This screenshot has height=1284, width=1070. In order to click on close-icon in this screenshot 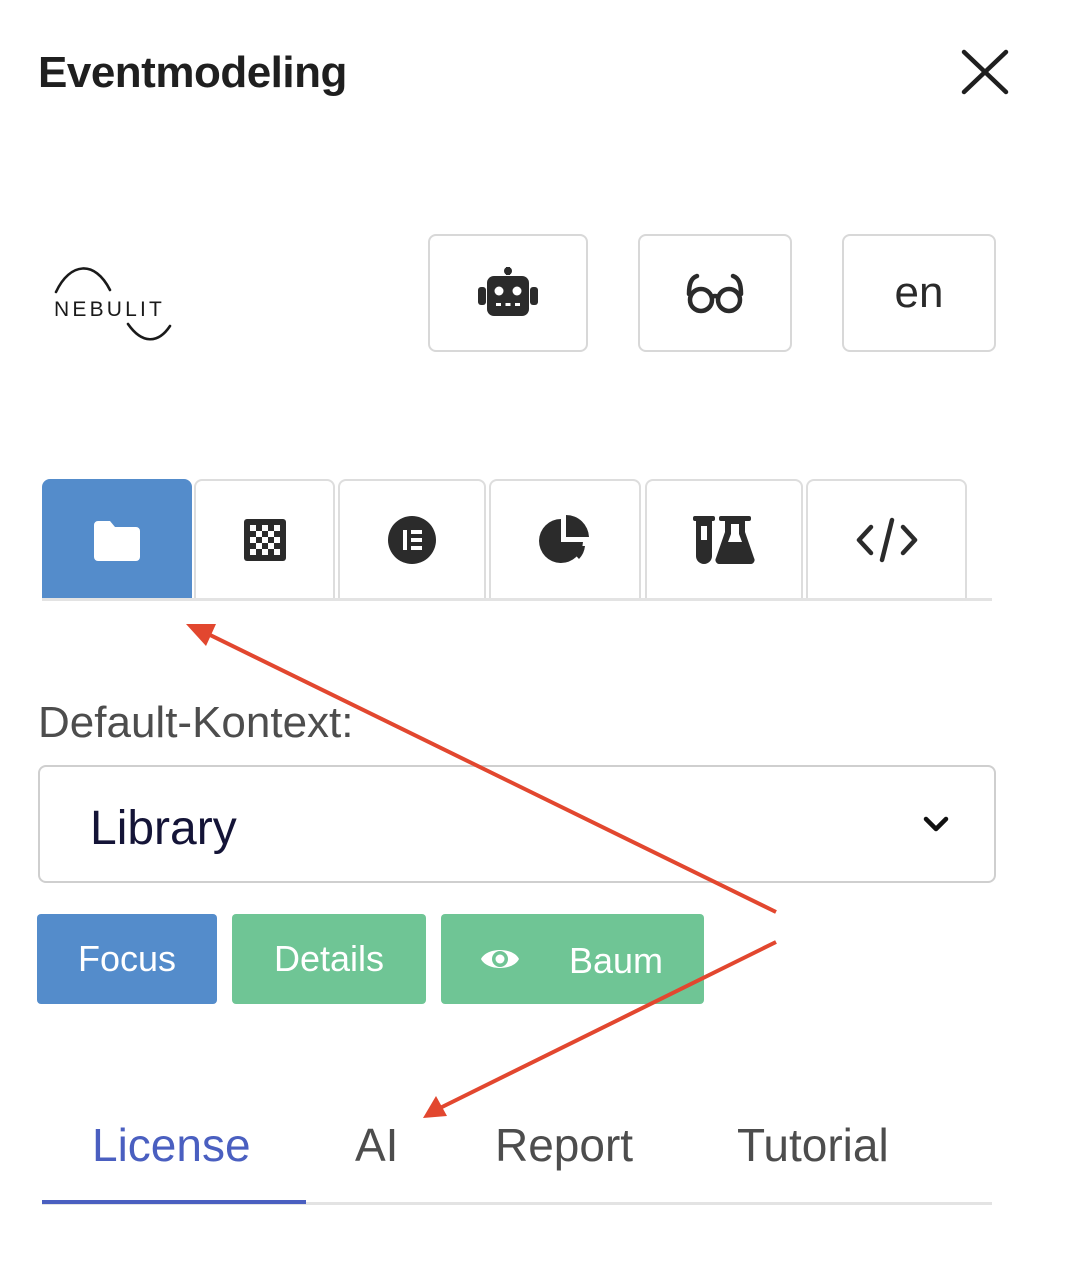, I will do `click(985, 72)`.